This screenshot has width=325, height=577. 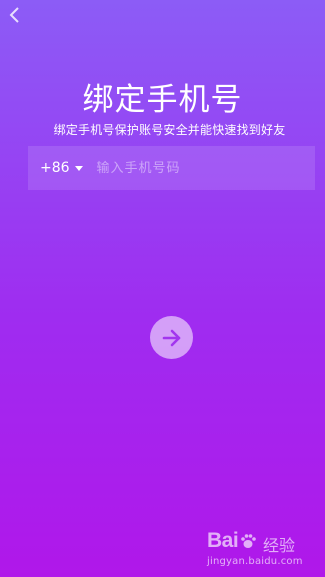 I want to click on jingyan-text: 经验, so click(x=279, y=545).